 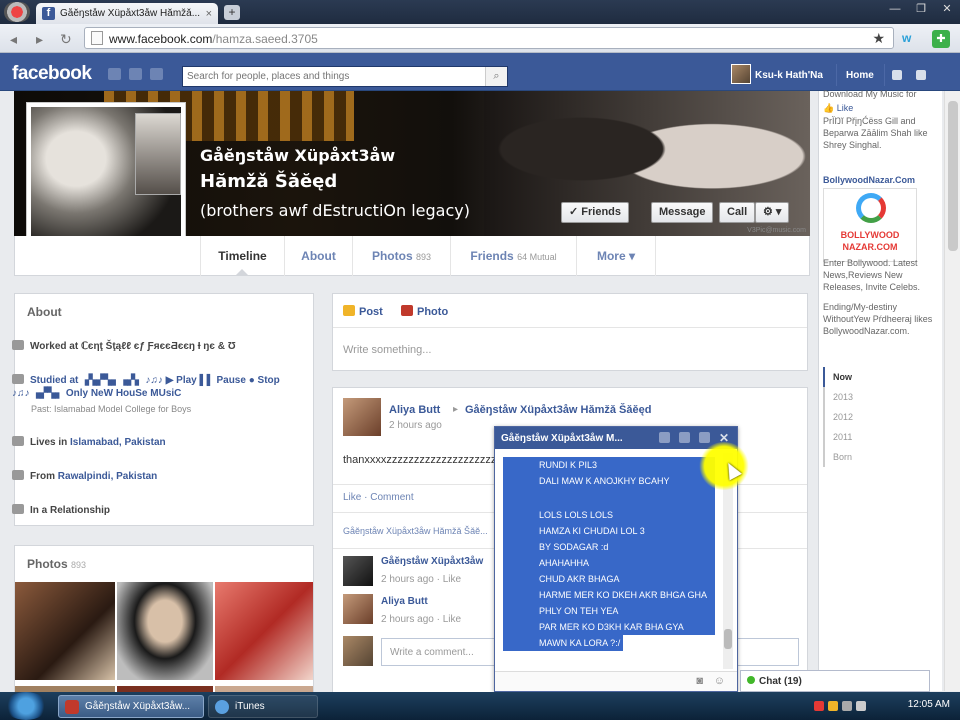 I want to click on clock: 12:05 AM, so click(x=929, y=704).